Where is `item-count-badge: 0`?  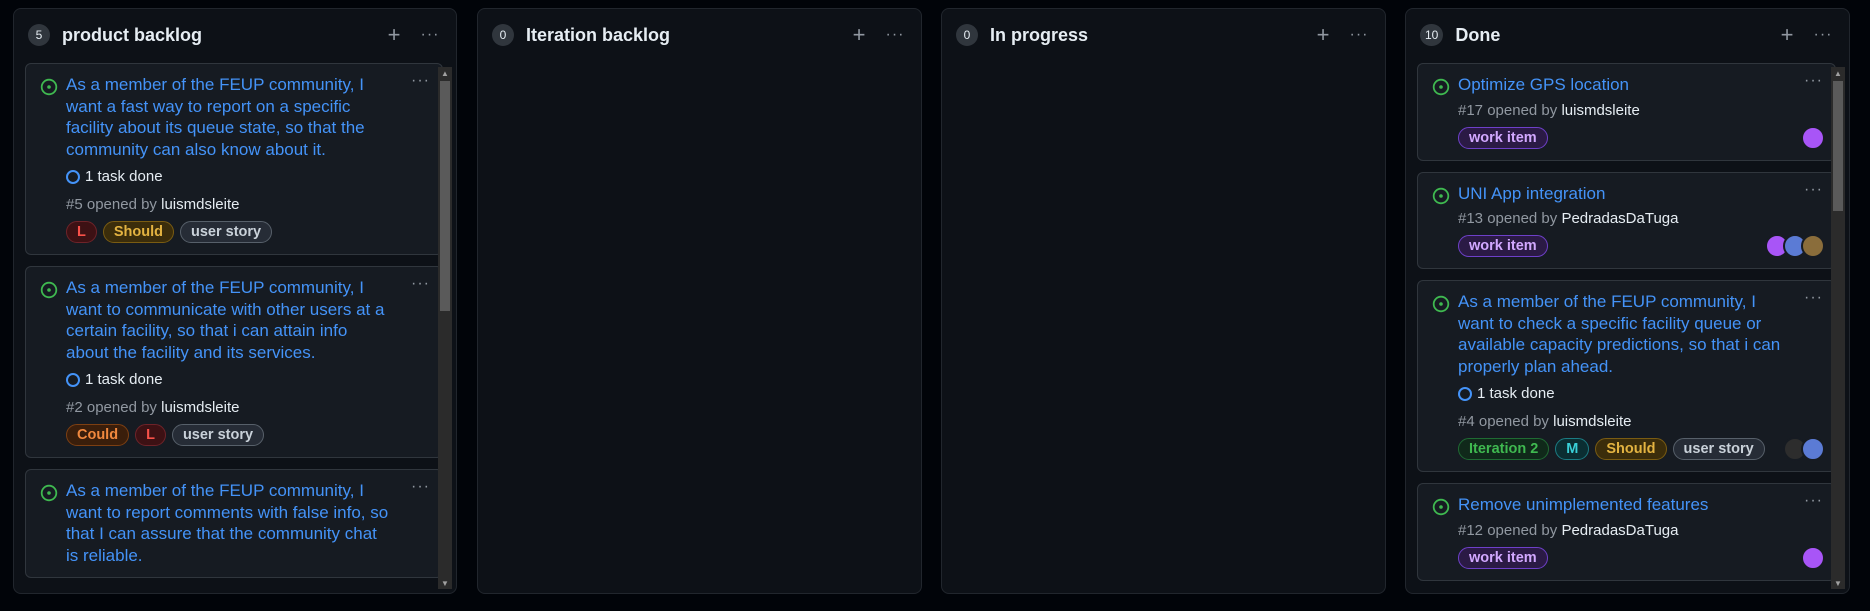 item-count-badge: 0 is located at coordinates (503, 35).